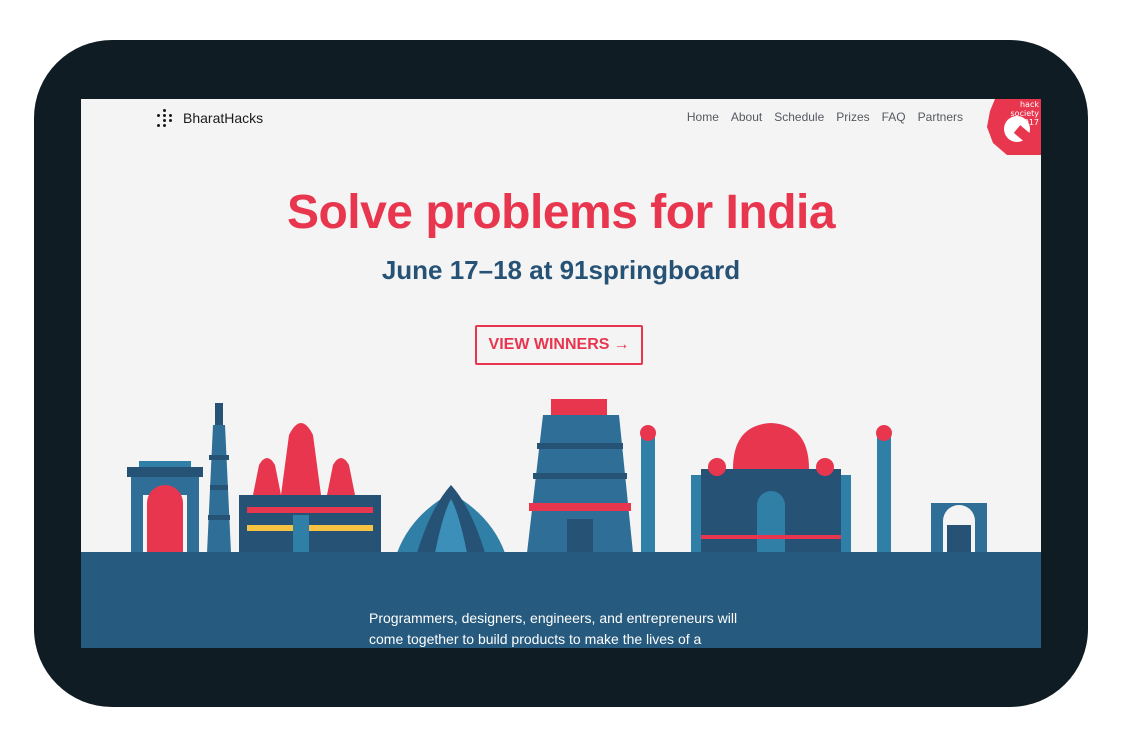  Describe the element at coordinates (799, 117) in the screenshot. I see `nav-schedule: Schedule` at that location.